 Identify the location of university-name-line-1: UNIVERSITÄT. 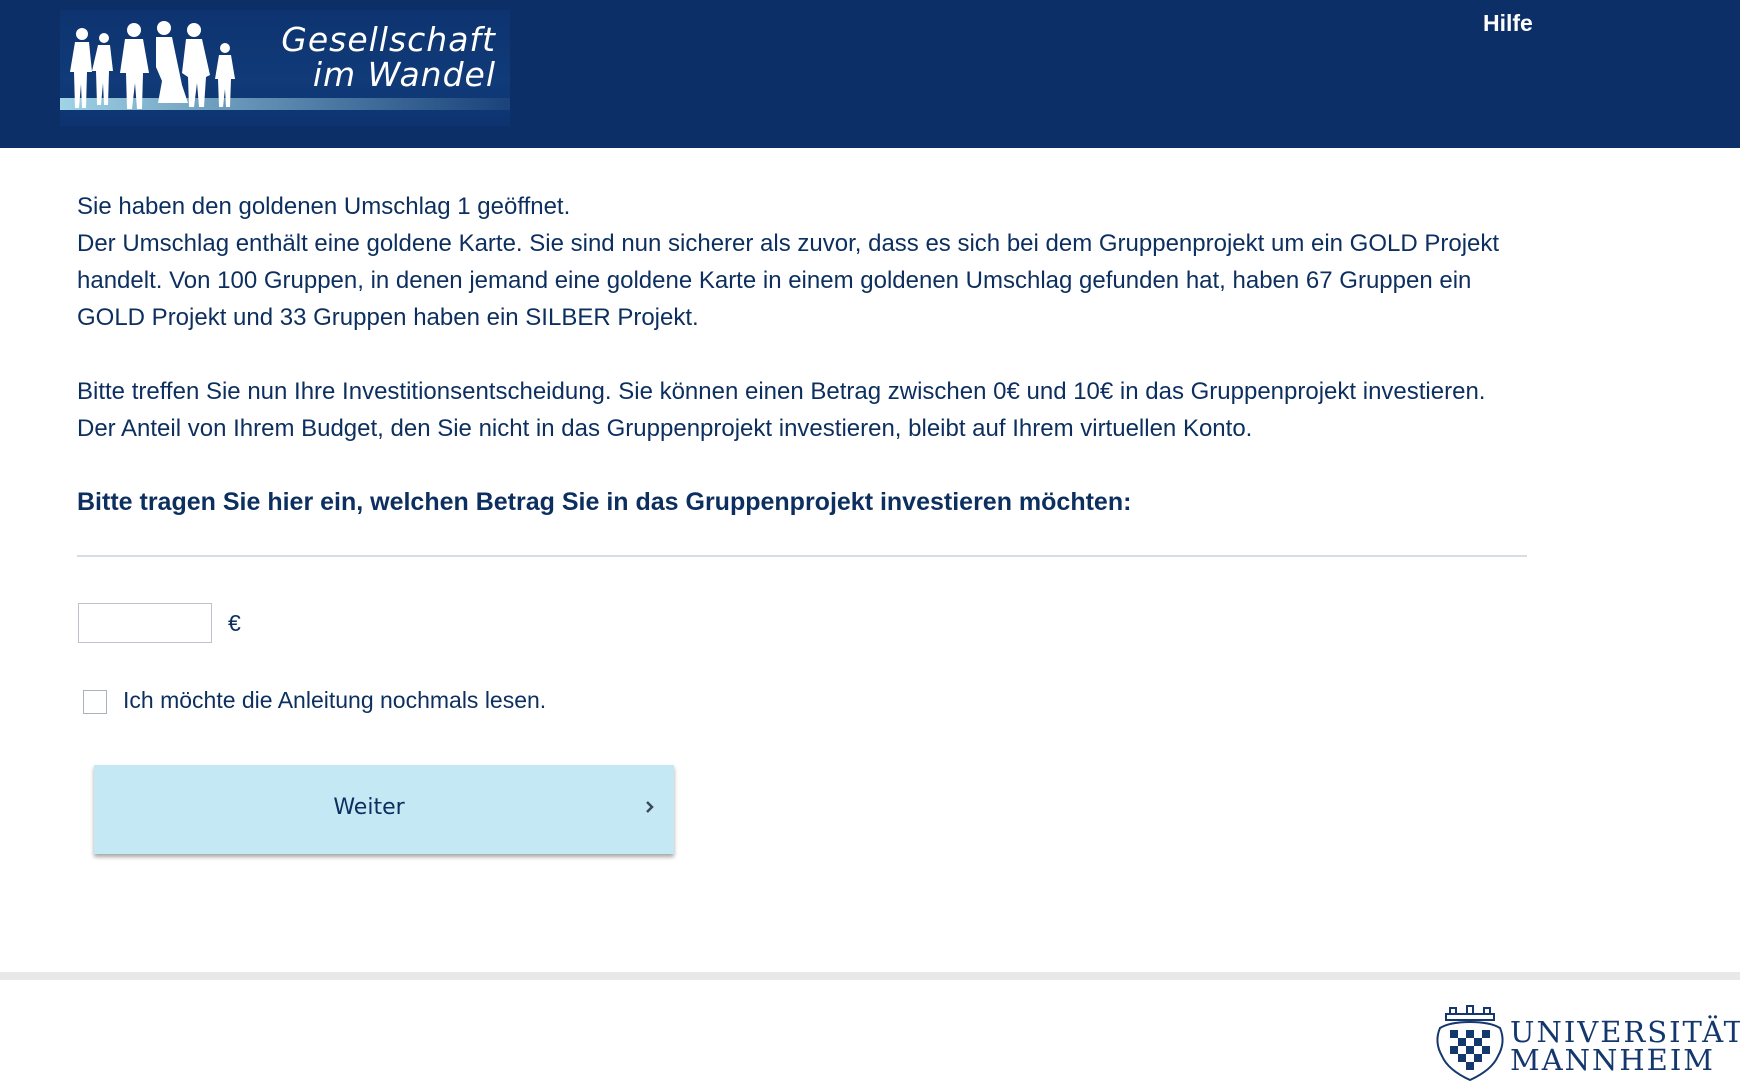
(1625, 1032).